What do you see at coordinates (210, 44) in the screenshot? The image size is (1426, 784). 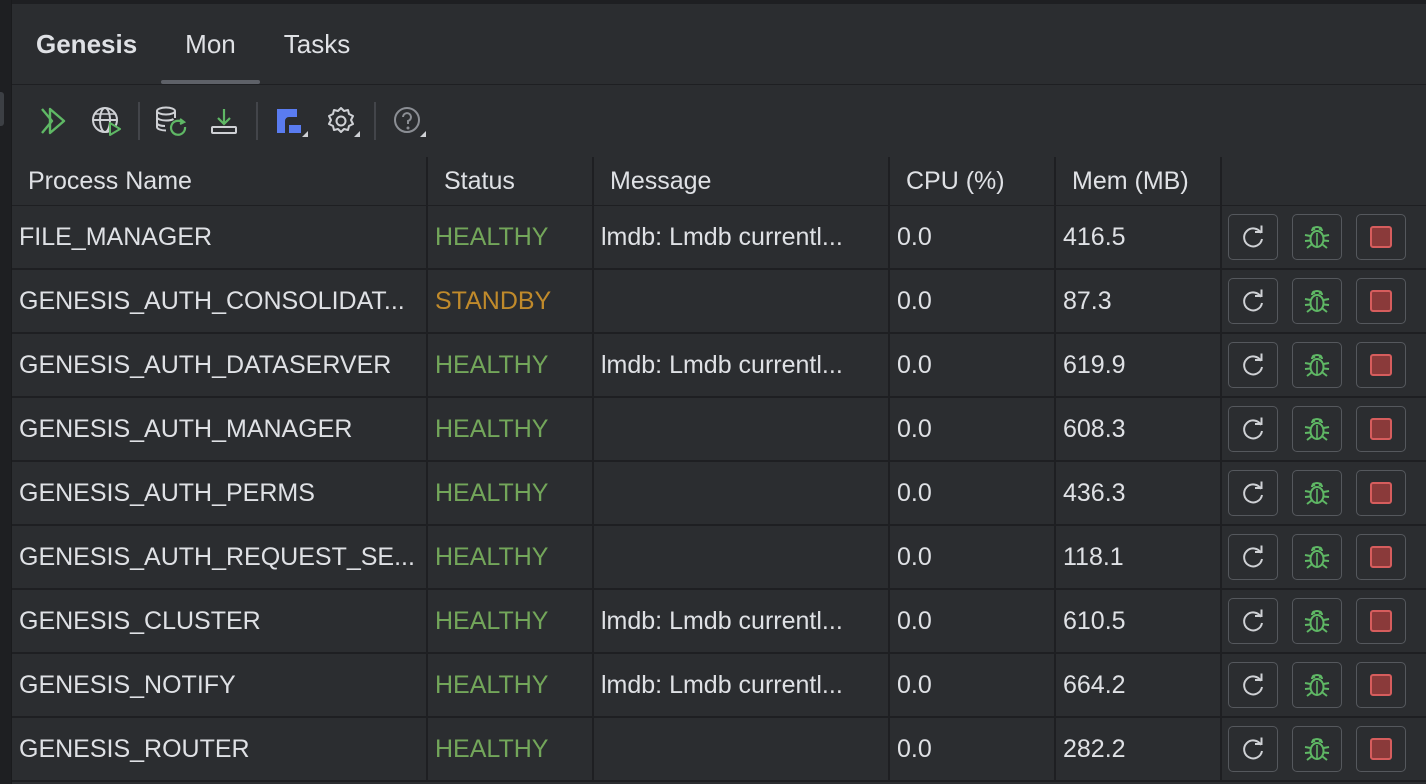 I see `tab-mon: Mon` at bounding box center [210, 44].